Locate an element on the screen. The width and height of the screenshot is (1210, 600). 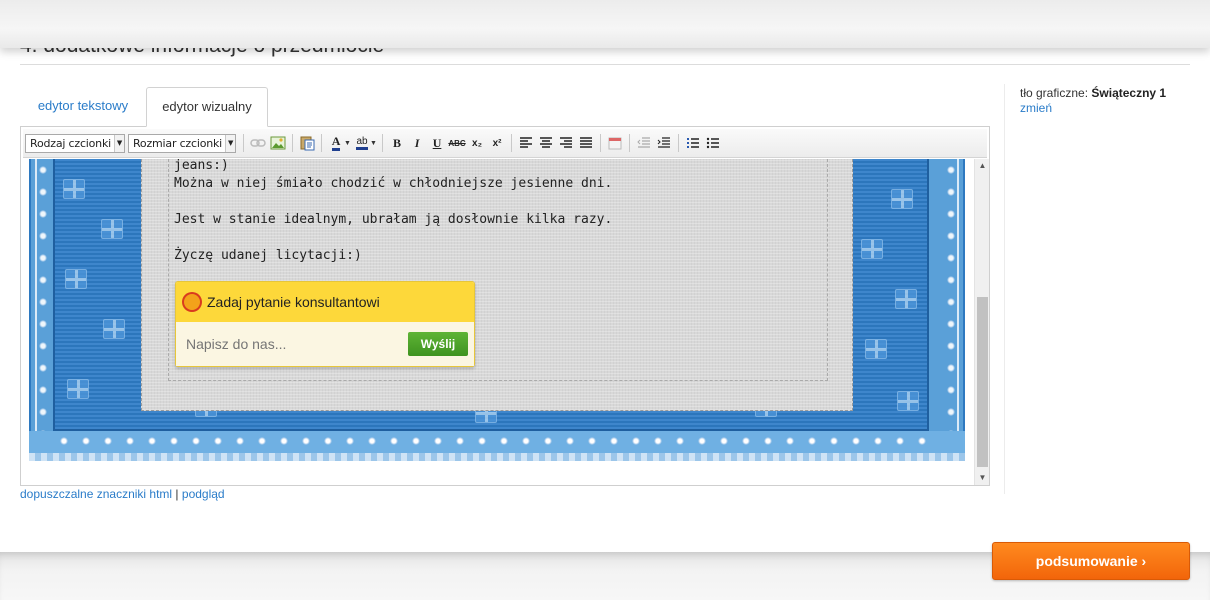
font-family-select-label: Rodzaj czcionki is located at coordinates (70, 143).